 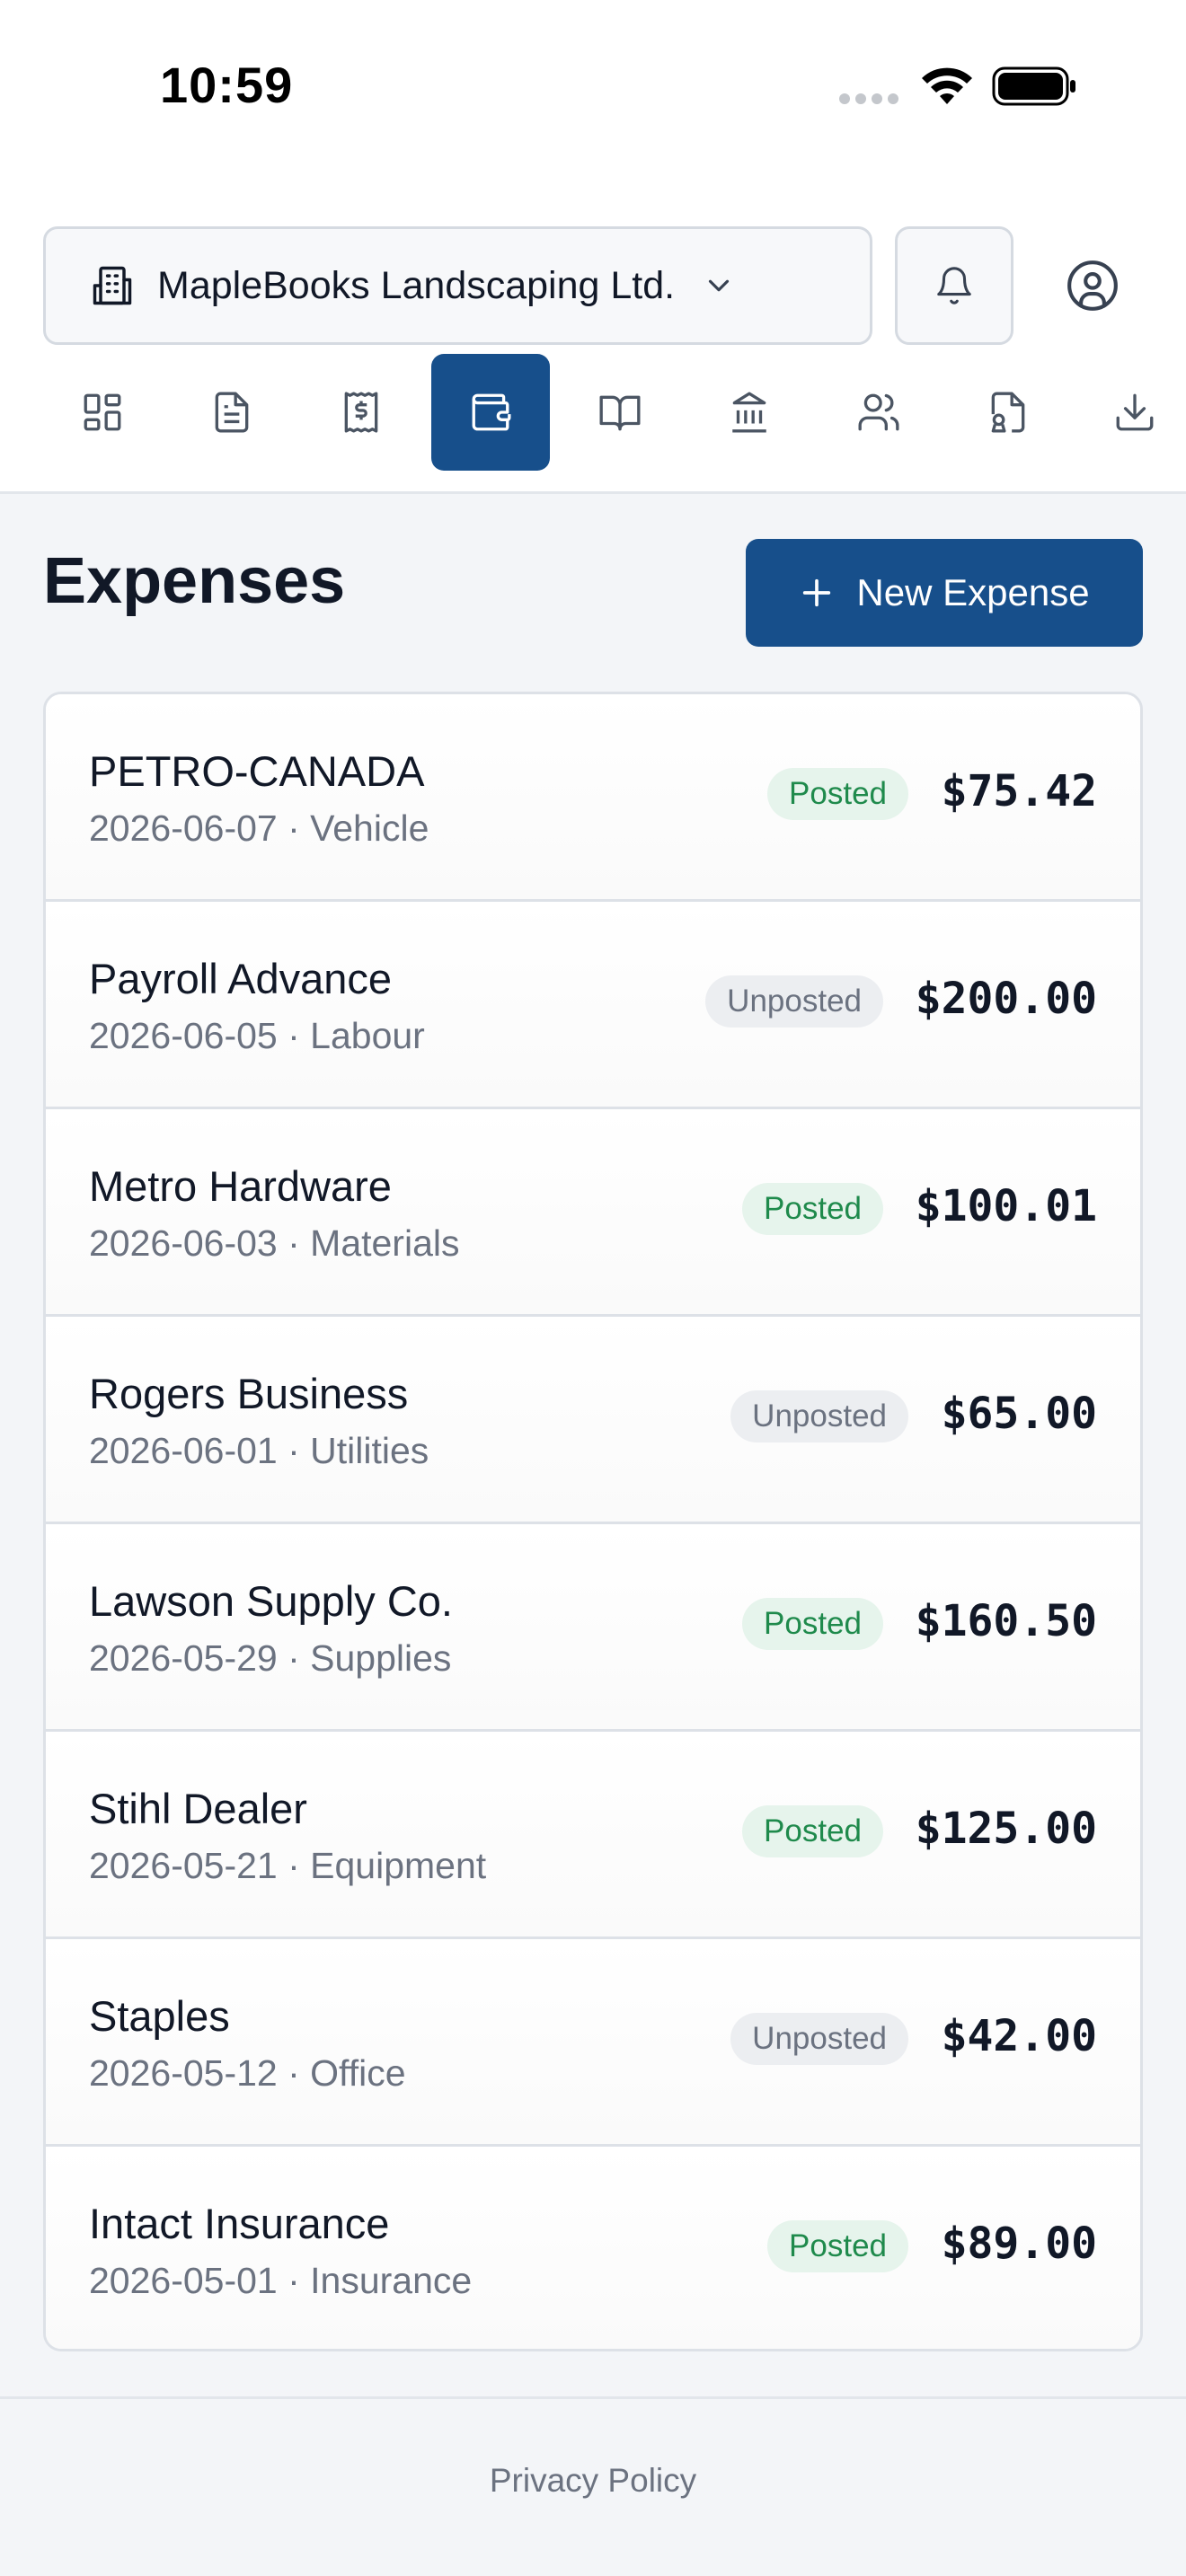 What do you see at coordinates (259, 828) in the screenshot?
I see `expense-meta: 2026-06-07 · Vehicle` at bounding box center [259, 828].